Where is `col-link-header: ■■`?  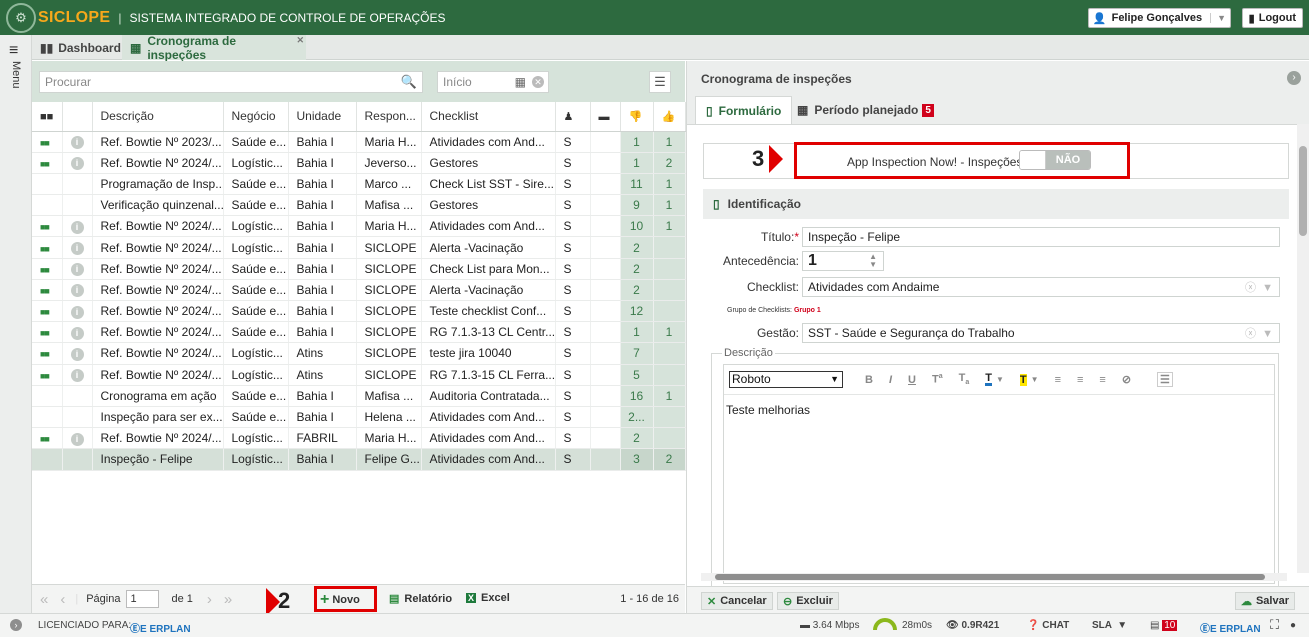 col-link-header: ■■ is located at coordinates (47, 117).